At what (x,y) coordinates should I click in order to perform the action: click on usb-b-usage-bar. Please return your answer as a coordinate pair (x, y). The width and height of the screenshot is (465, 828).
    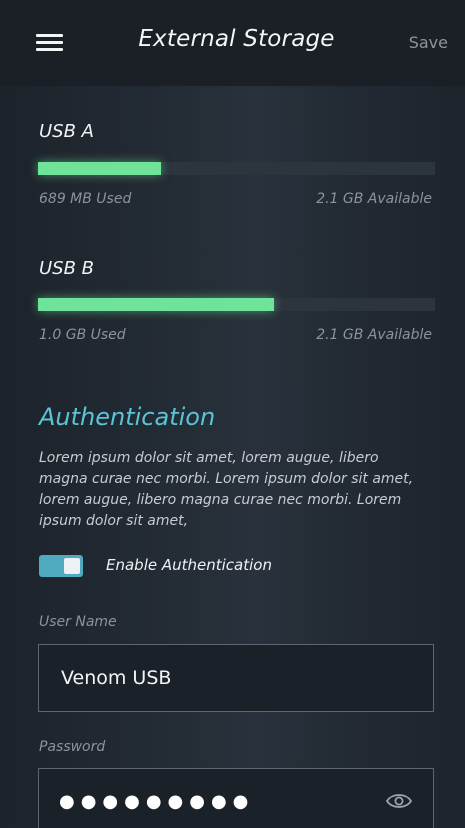
    Looking at the image, I should click on (236, 304).